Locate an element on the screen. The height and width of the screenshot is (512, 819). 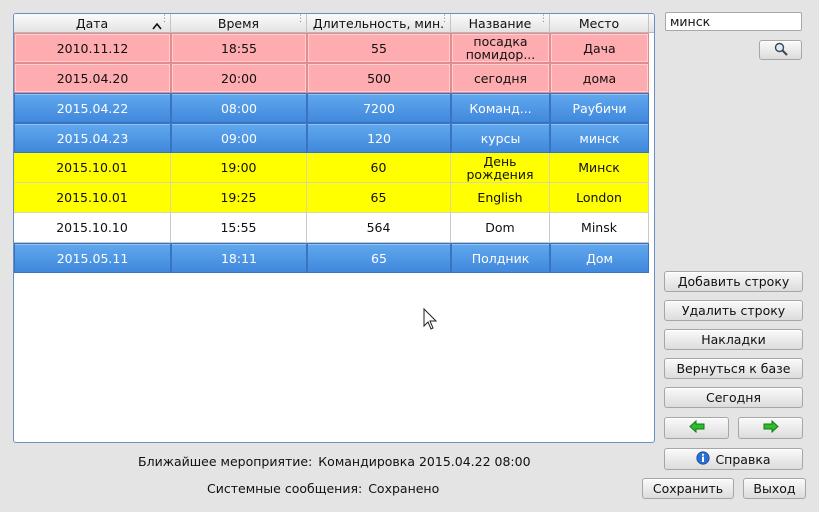
column-header-label: Длительность, мин. is located at coordinates (378, 23).